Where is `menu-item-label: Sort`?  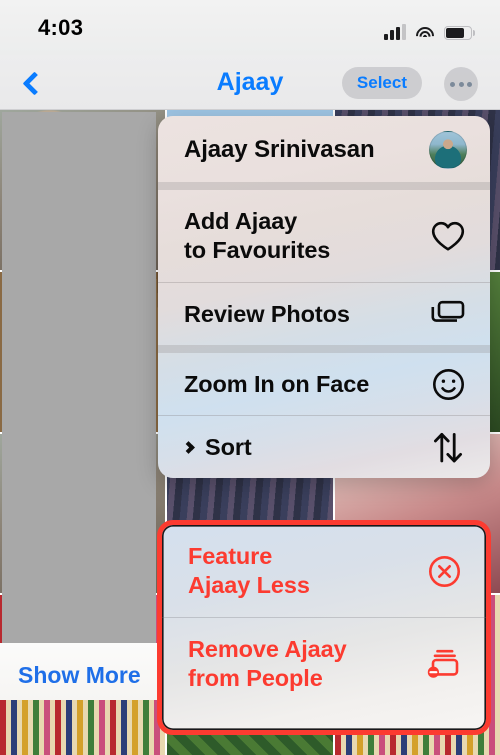 menu-item-label: Sort is located at coordinates (228, 446).